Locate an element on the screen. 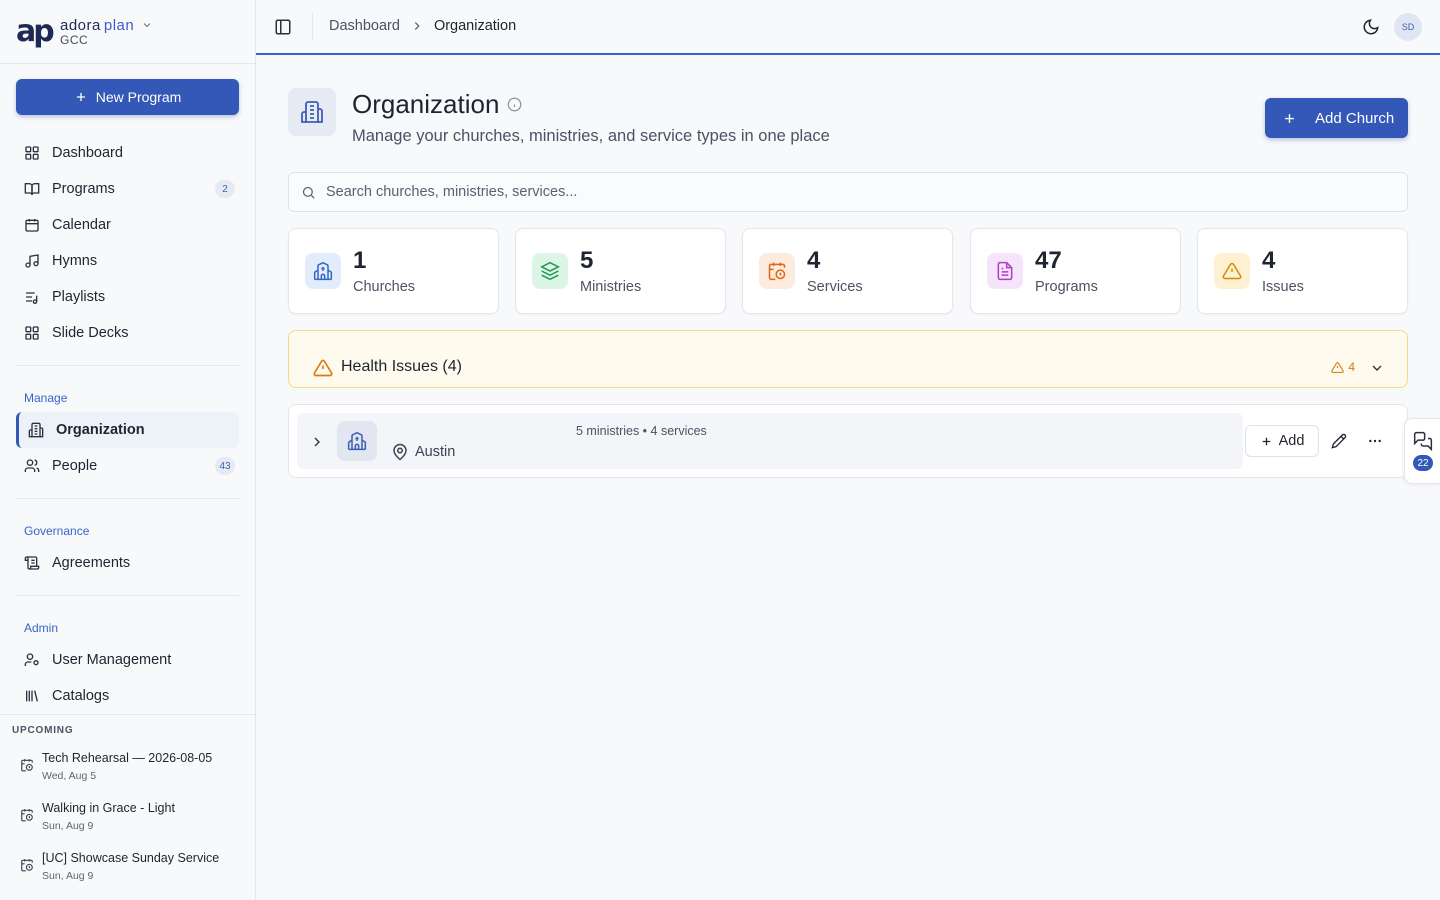 The width and height of the screenshot is (1440, 900). pencil-icon is located at coordinates (1339, 441).